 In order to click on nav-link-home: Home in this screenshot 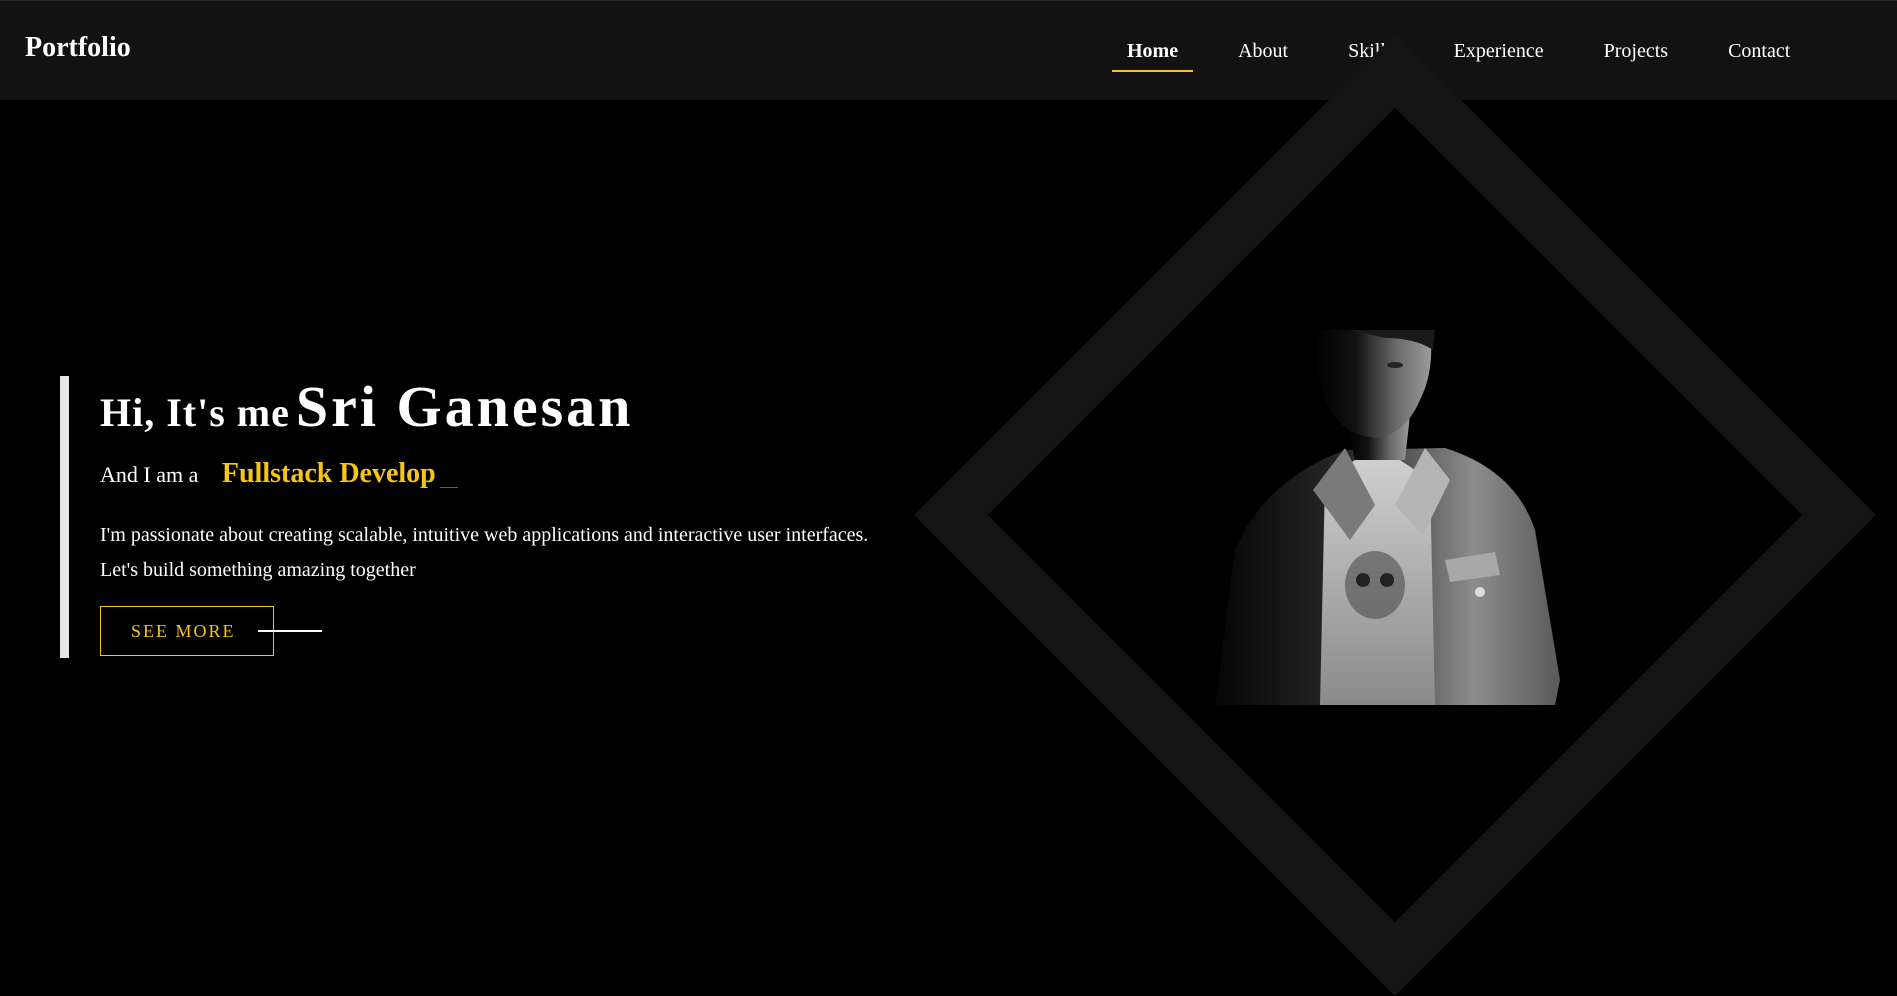, I will do `click(1153, 54)`.